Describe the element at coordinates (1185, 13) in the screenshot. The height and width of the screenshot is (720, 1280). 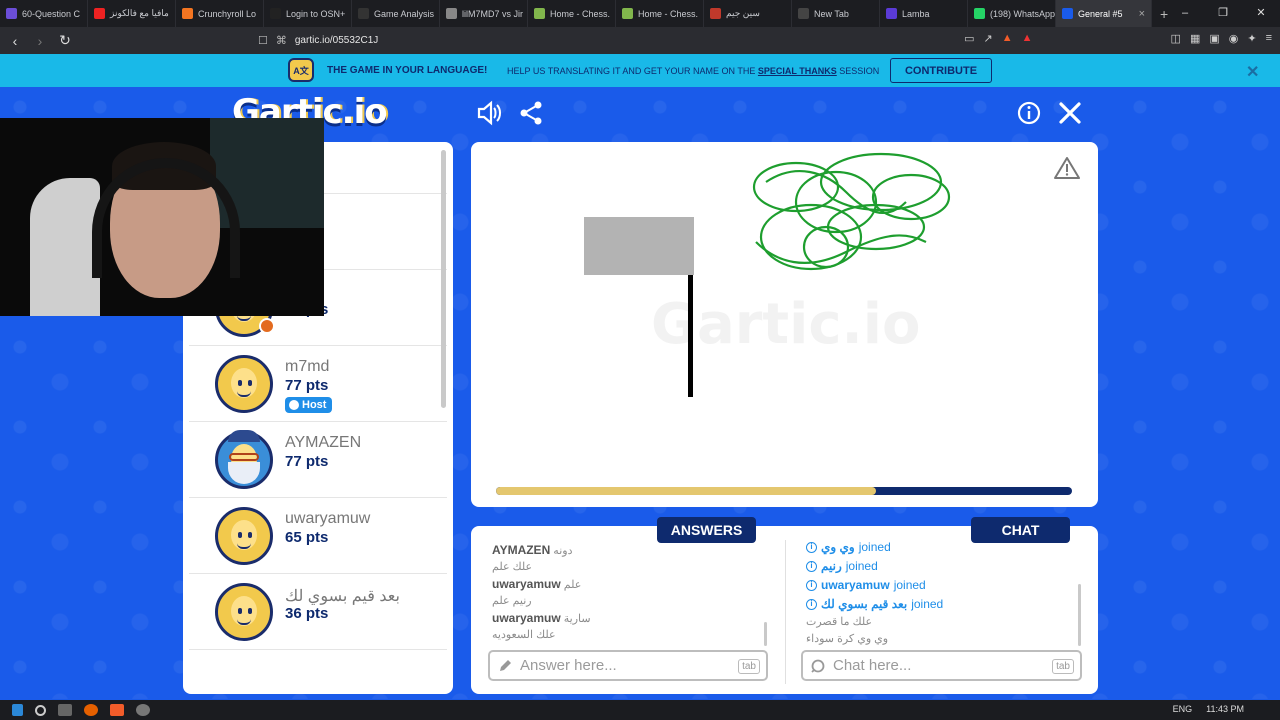
I see `minimize-button: –` at that location.